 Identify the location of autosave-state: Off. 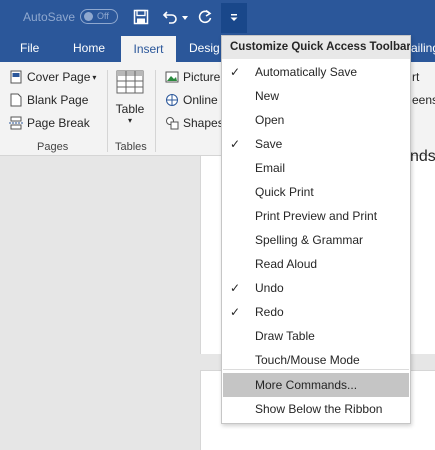
(103, 16).